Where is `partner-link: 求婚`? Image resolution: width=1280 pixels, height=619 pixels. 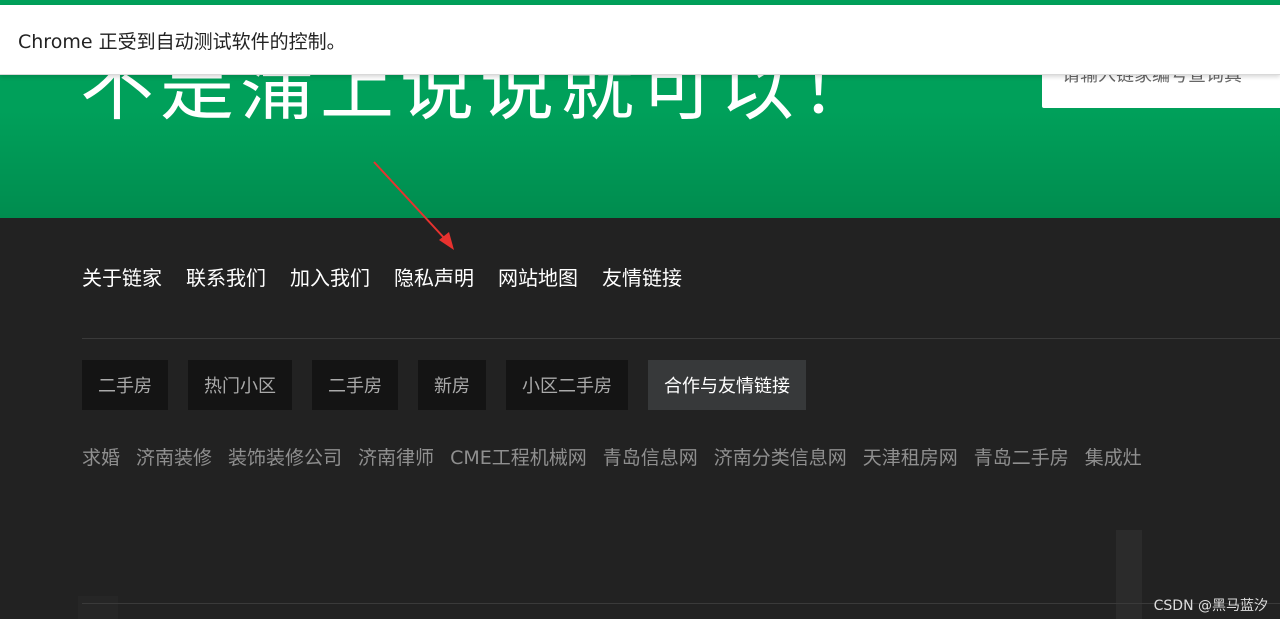 partner-link: 求婚 is located at coordinates (101, 458).